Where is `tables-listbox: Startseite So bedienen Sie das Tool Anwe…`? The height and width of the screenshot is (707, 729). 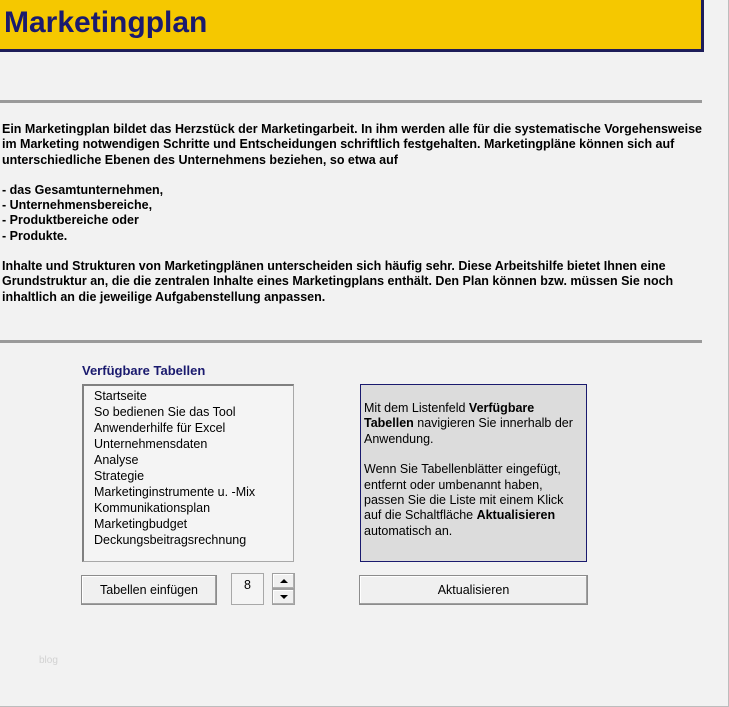
tables-listbox: Startseite So bedienen Sie das Tool Anwe… is located at coordinates (188, 473).